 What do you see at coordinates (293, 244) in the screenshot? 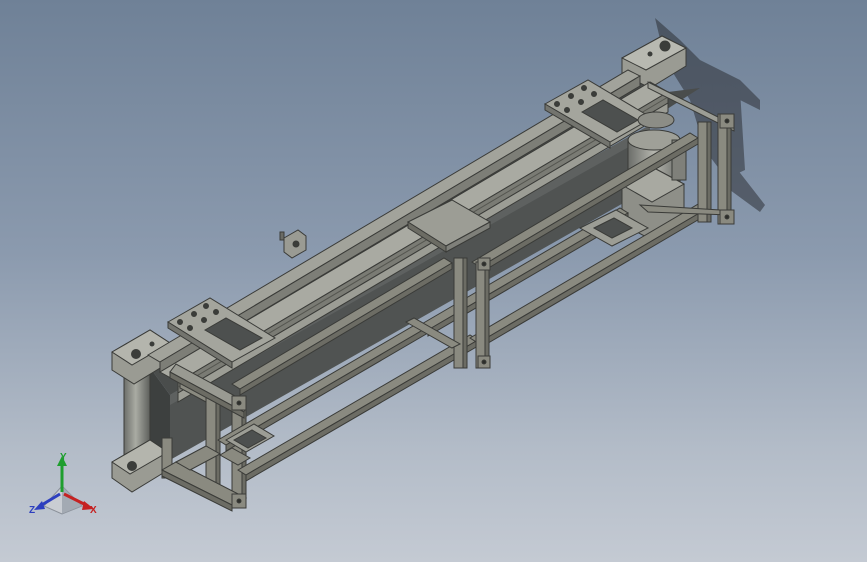
I see `sensor-bracket` at bounding box center [293, 244].